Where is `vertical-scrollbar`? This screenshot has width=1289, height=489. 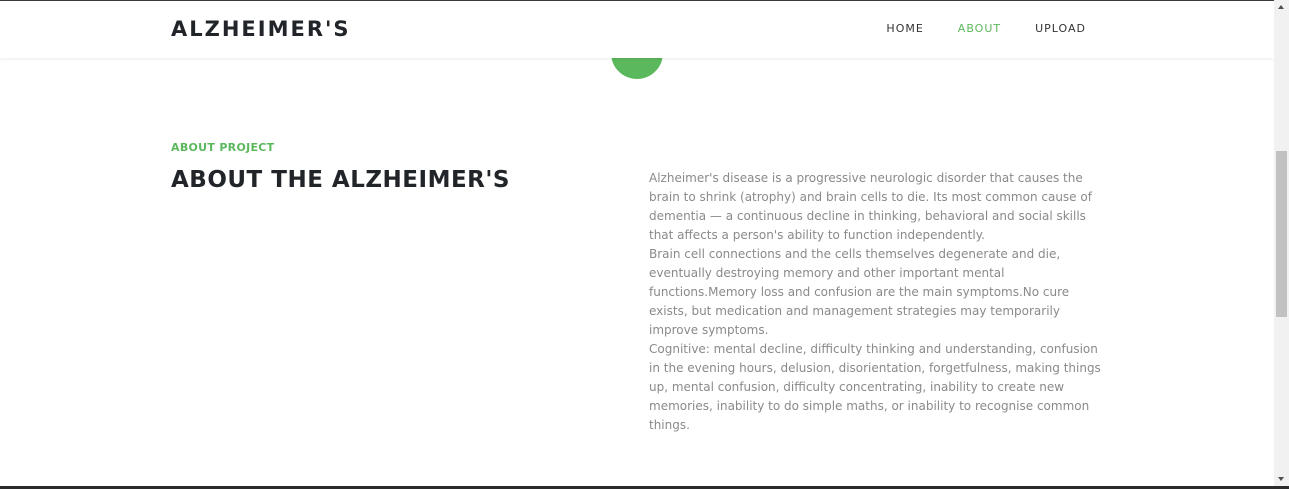
vertical-scrollbar is located at coordinates (1281, 243).